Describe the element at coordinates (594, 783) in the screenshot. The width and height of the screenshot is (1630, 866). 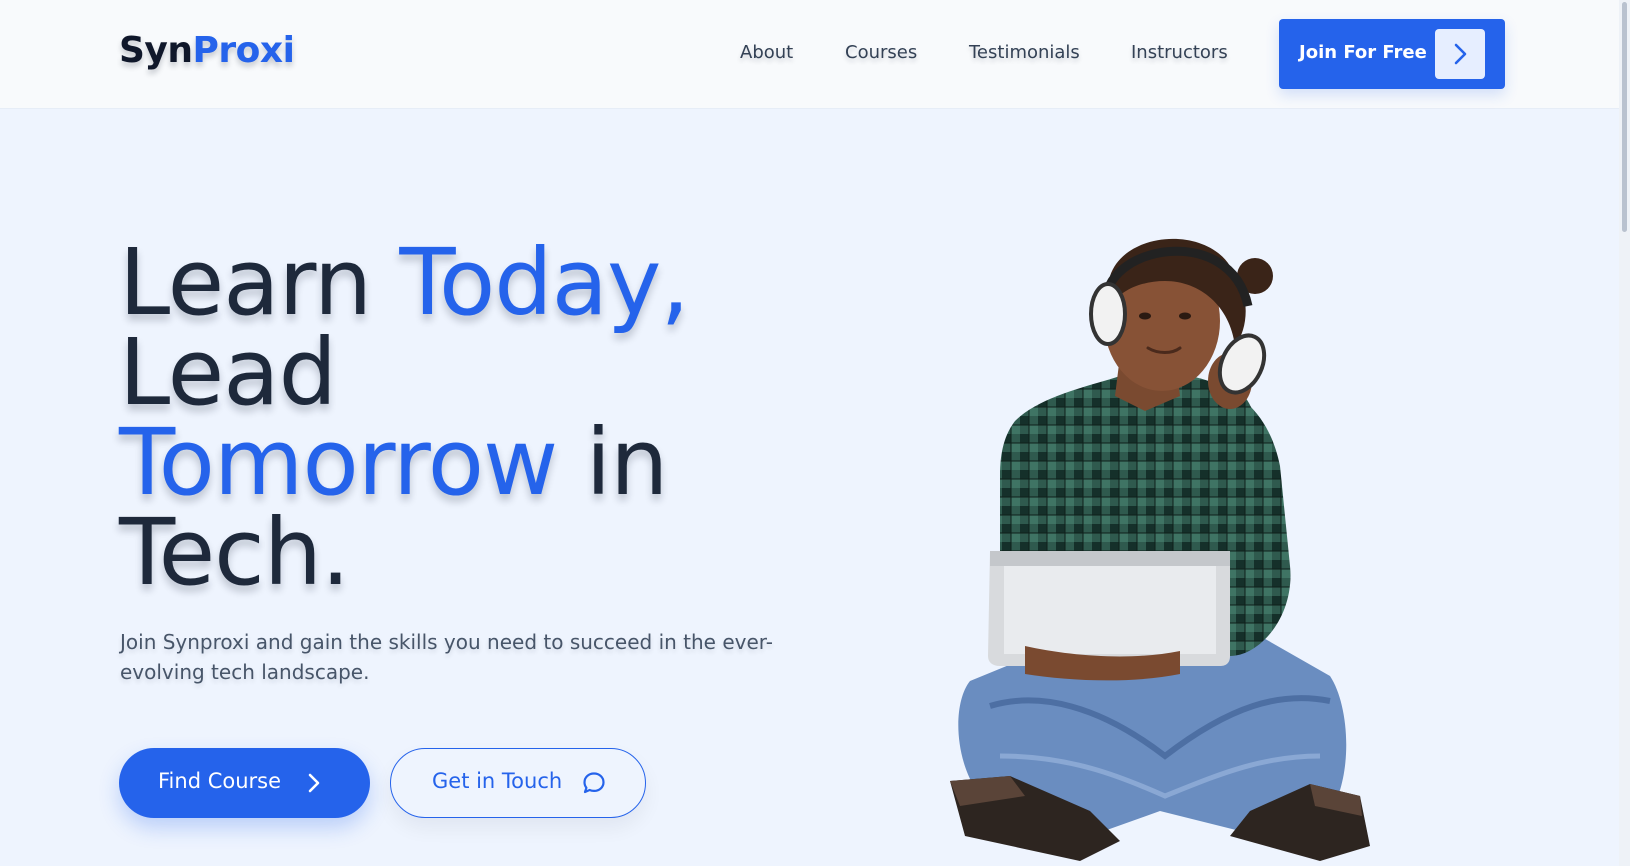
I see `chat-bubble-icon` at that location.